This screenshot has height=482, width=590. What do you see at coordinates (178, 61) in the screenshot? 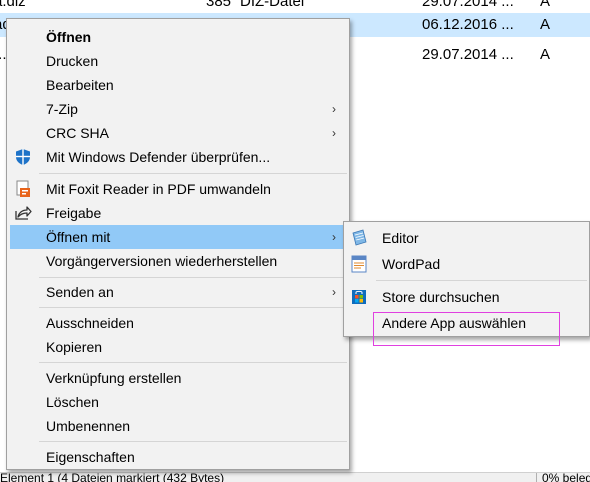
I see `menu-item-print: Drucken` at bounding box center [178, 61].